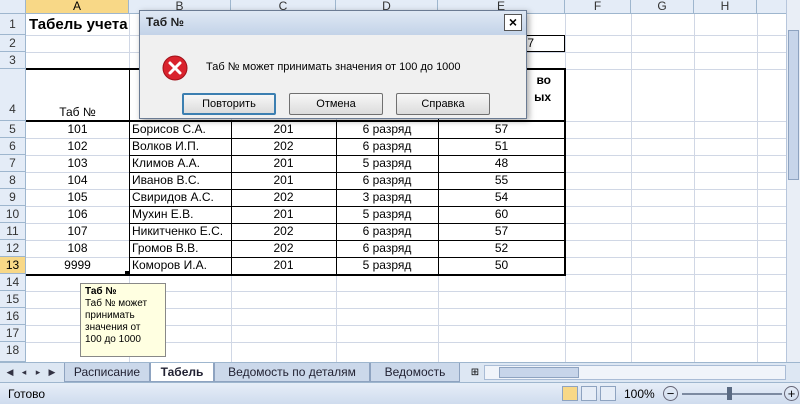 This screenshot has height=404, width=800. What do you see at coordinates (180, 146) in the screenshot?
I see `cell-name: Волков И.П.` at bounding box center [180, 146].